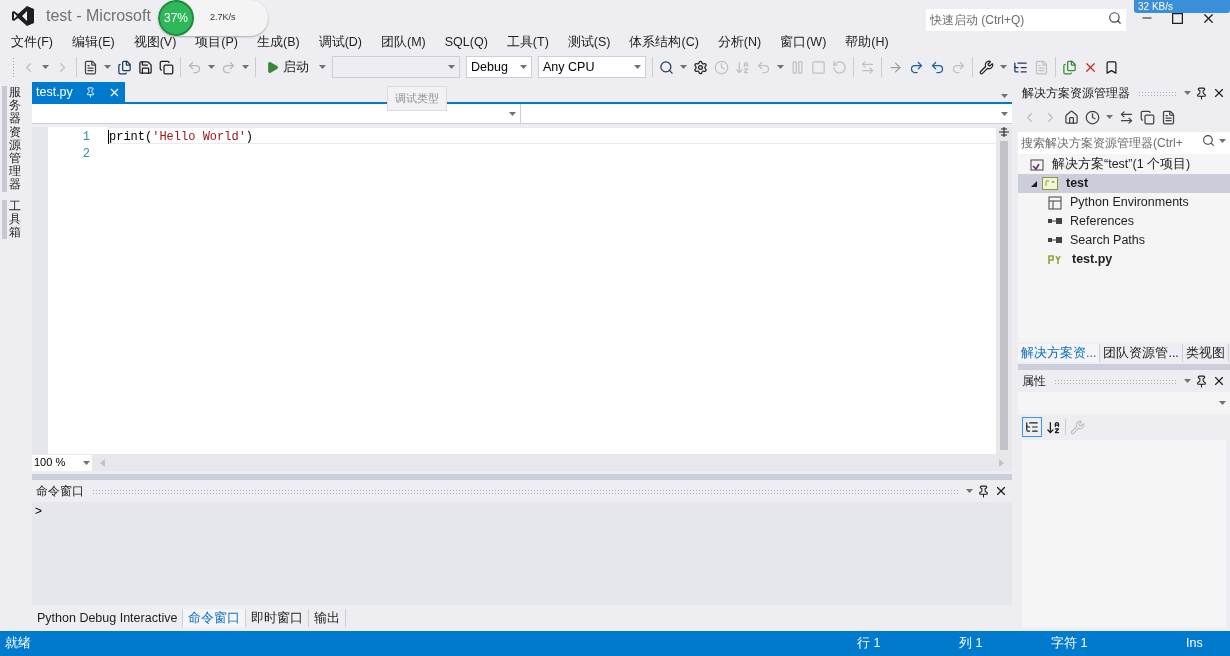  I want to click on menu-item: 体系结构(C), so click(664, 42).